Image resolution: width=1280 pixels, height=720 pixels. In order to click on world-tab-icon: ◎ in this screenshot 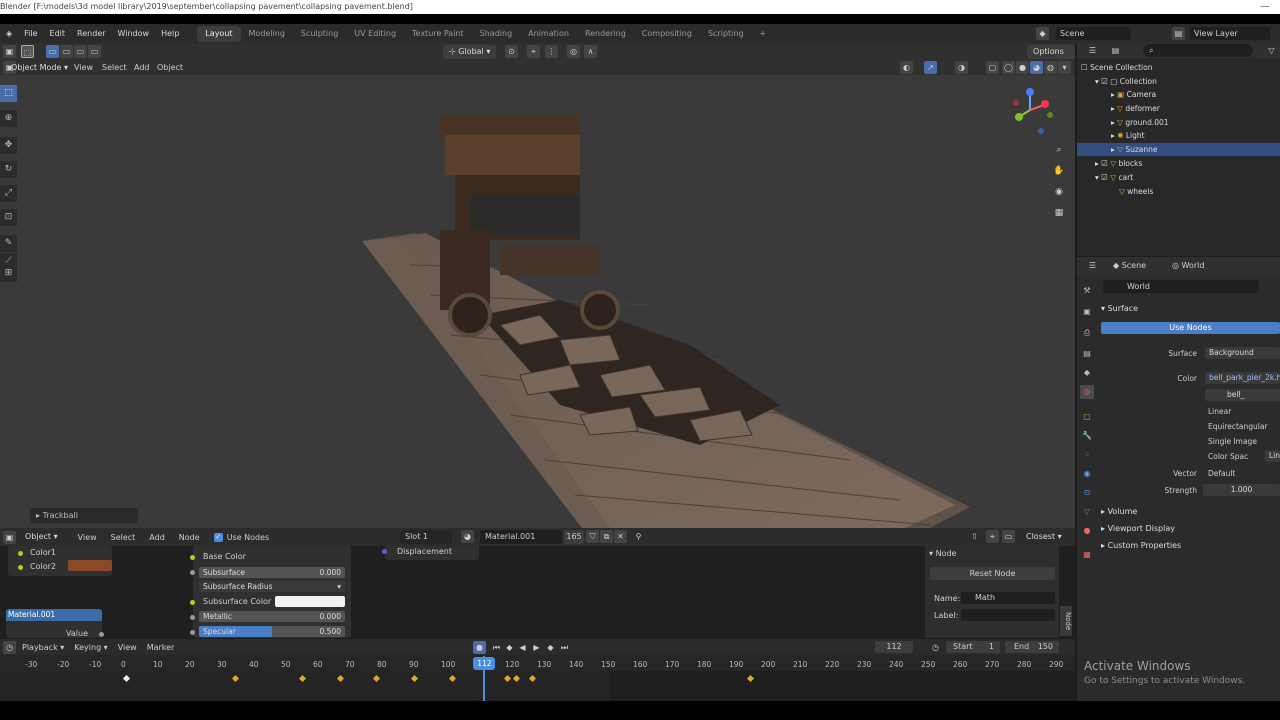, I will do `click(1087, 392)`.